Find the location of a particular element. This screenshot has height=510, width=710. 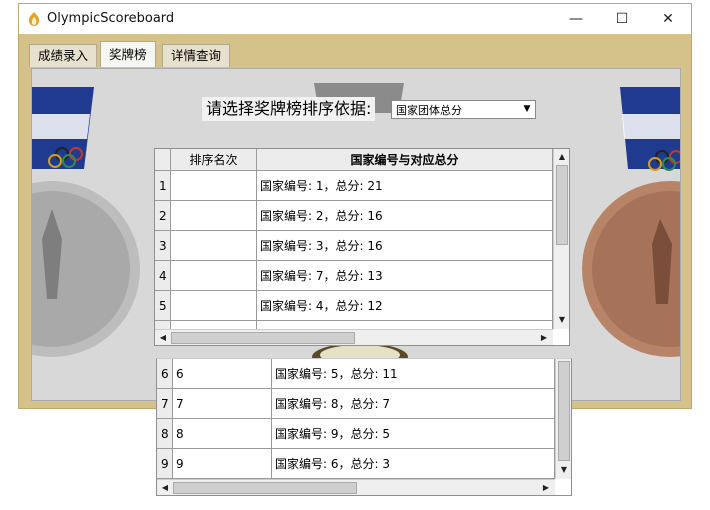

tab-score-entry: 成绩录入 is located at coordinates (63, 55).